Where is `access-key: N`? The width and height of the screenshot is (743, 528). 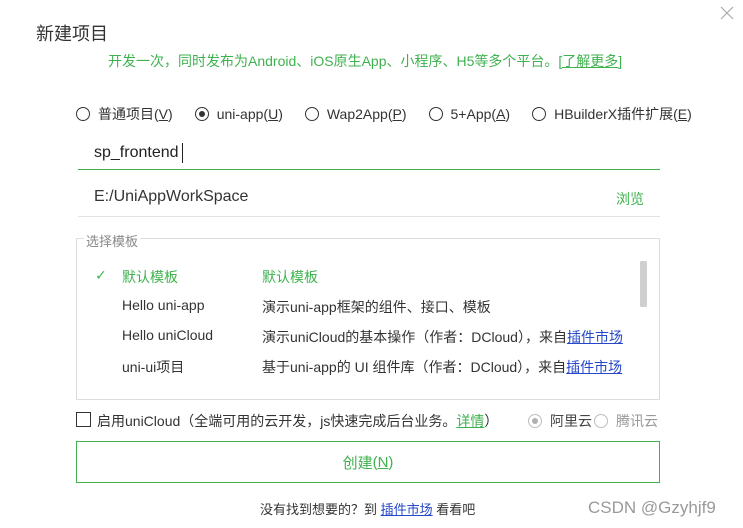
access-key: N is located at coordinates (383, 462).